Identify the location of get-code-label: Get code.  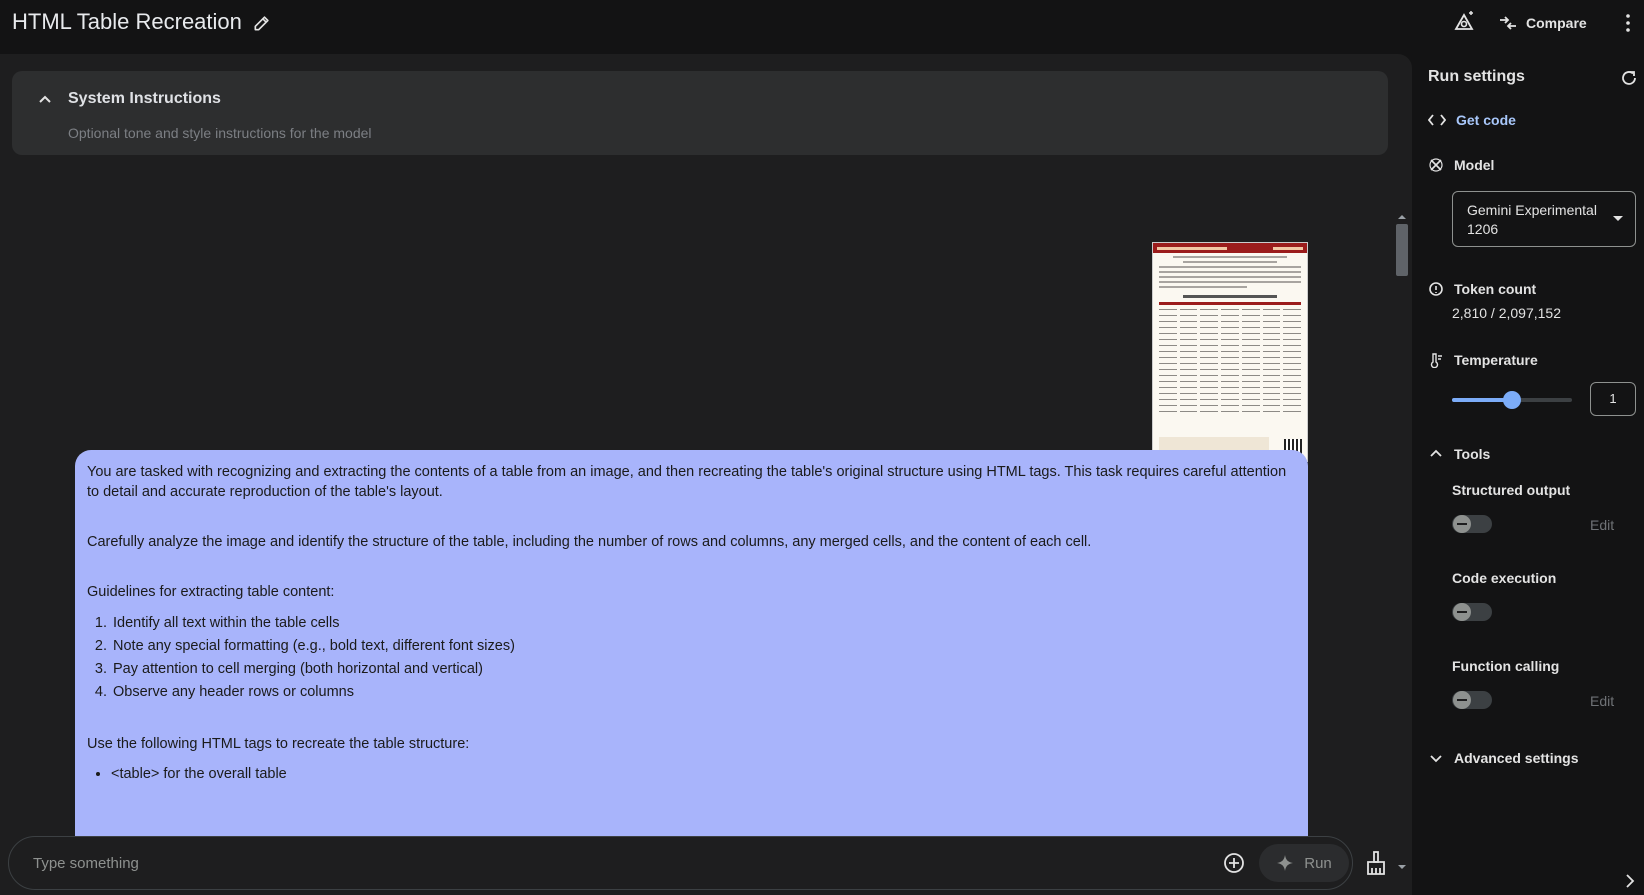
(1486, 120).